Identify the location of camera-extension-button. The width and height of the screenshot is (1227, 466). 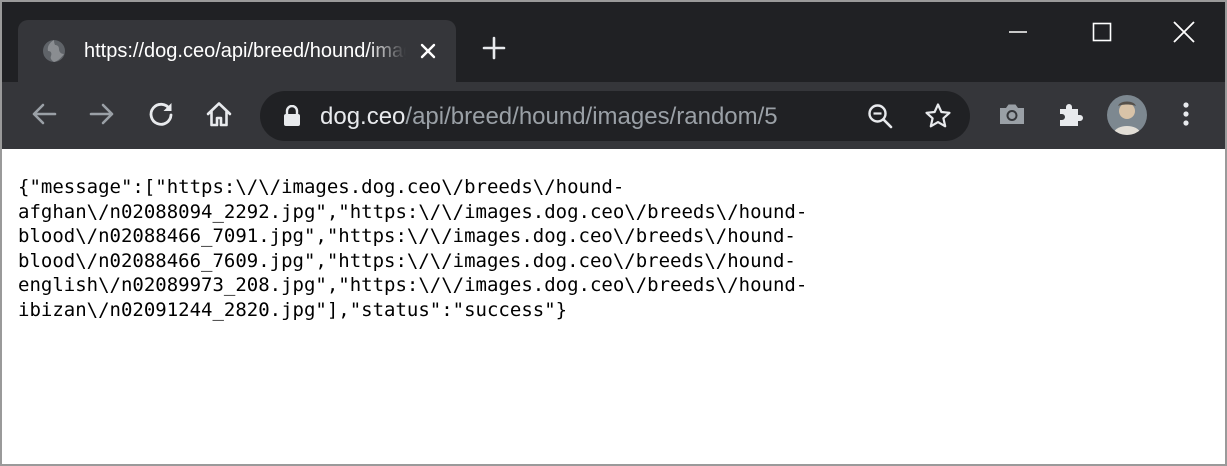
(1012, 116).